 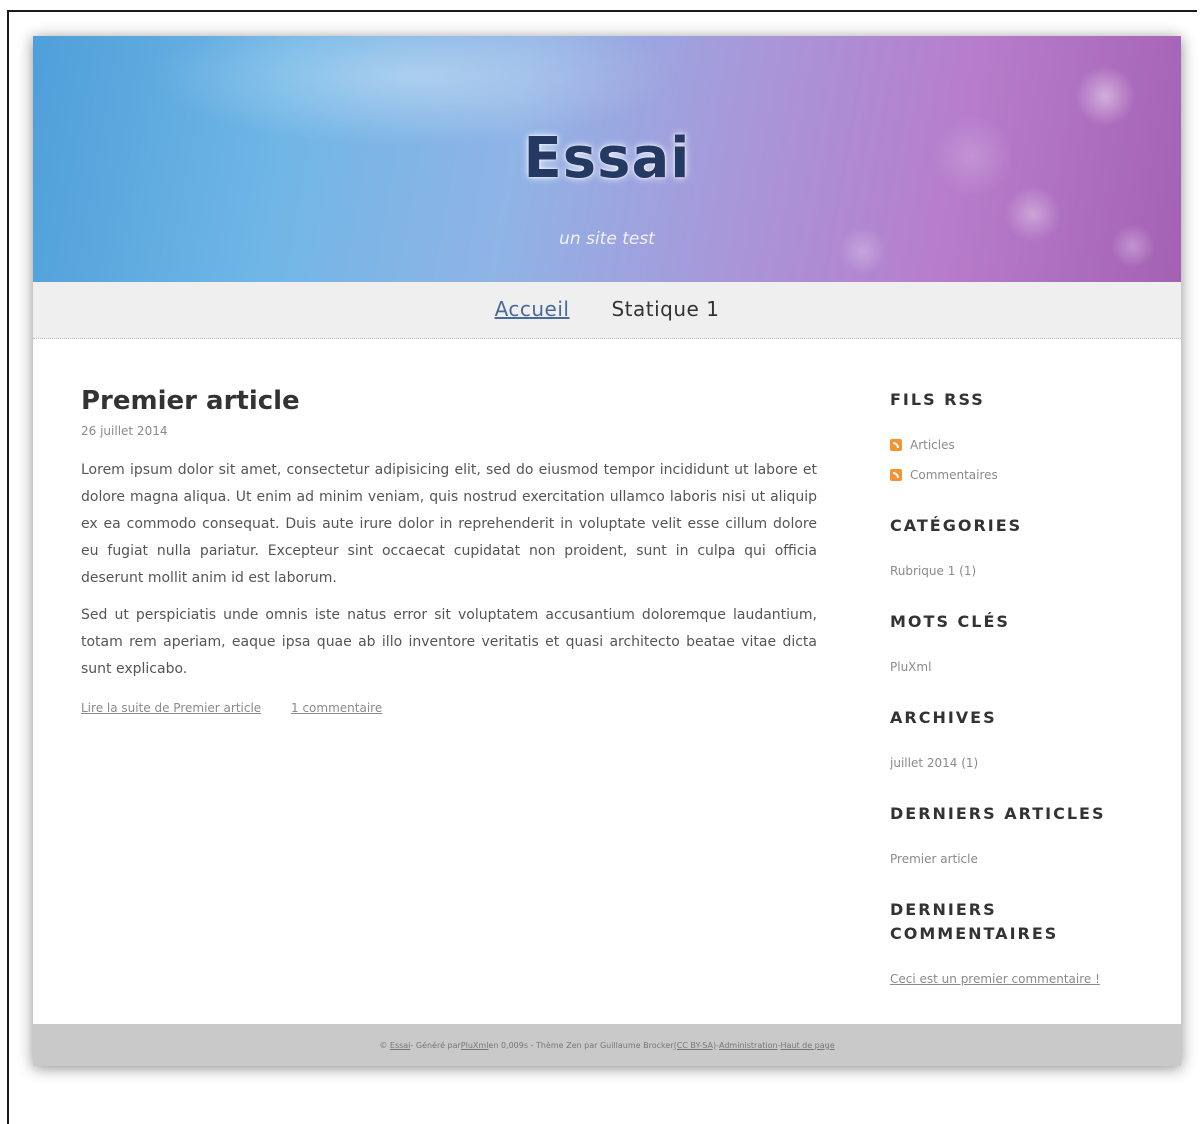 I want to click on site-title: Essai, so click(x=607, y=158).